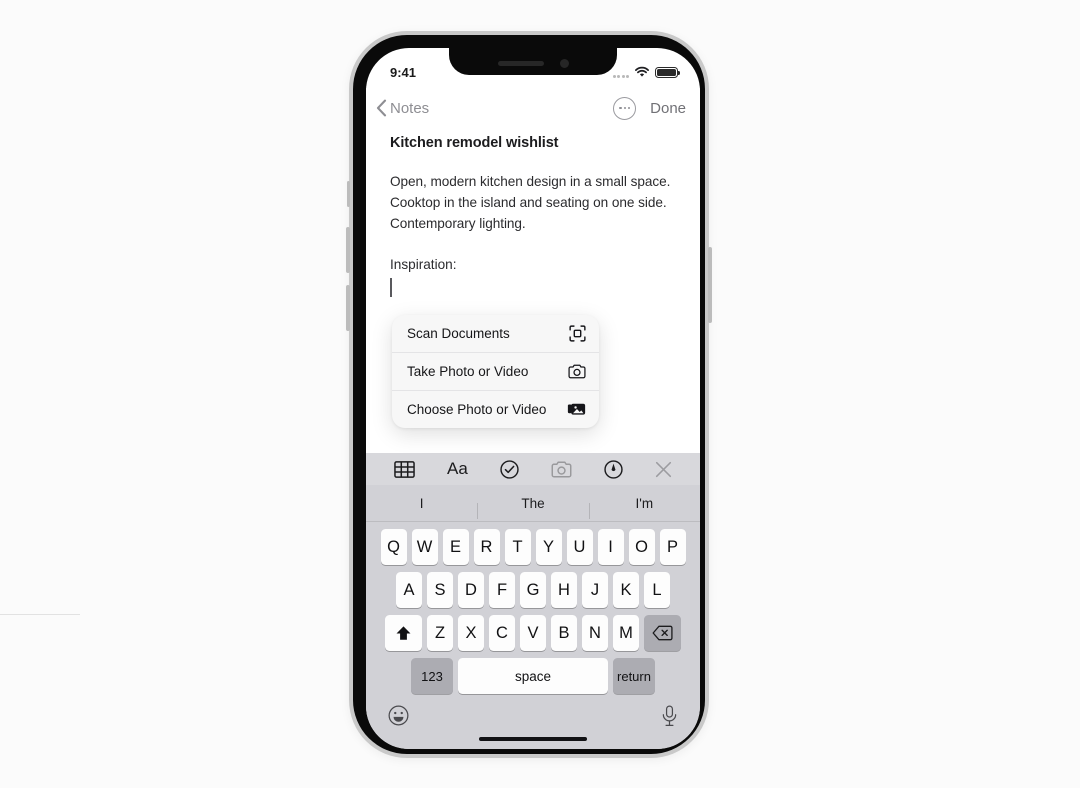 Image resolution: width=1080 pixels, height=788 pixels. Describe the element at coordinates (440, 590) in the screenshot. I see `key-s: S` at that location.